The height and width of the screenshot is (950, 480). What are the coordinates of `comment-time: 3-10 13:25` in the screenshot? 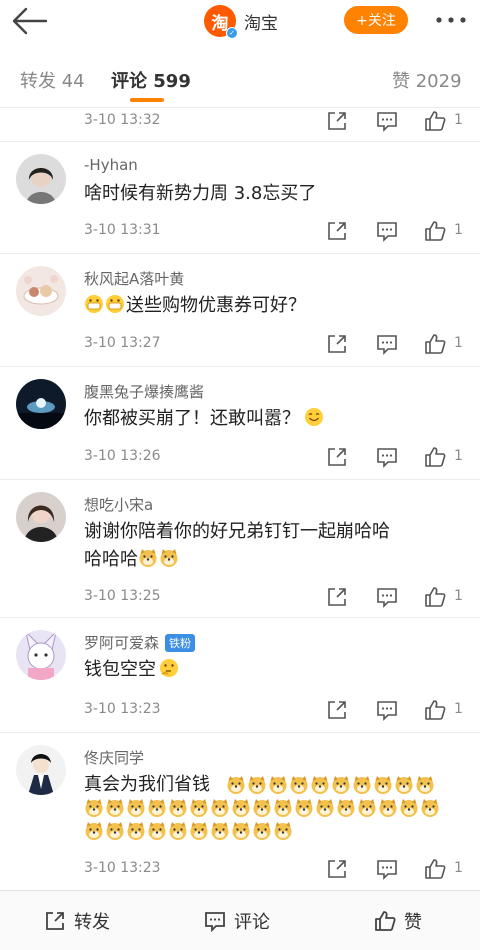 It's located at (122, 596).